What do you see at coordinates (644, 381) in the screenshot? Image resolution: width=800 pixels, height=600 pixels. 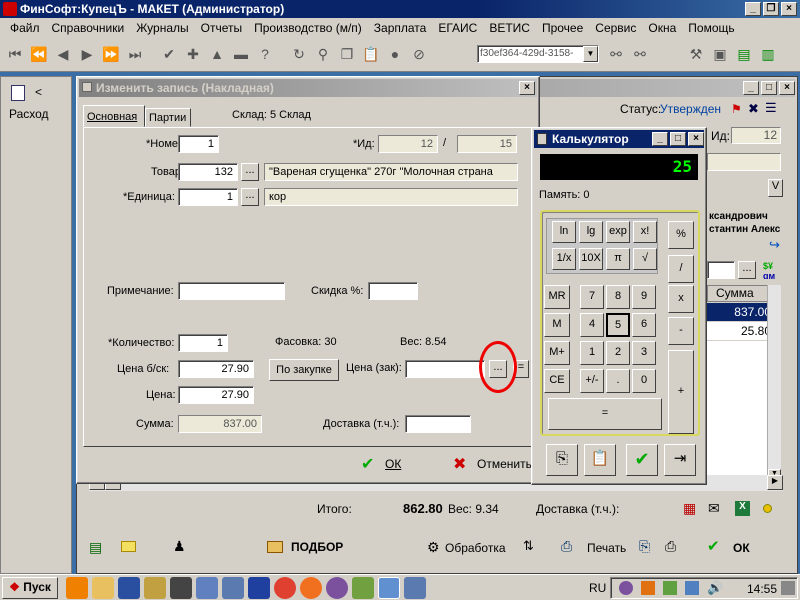 I see `calc-digit-button: 0` at bounding box center [644, 381].